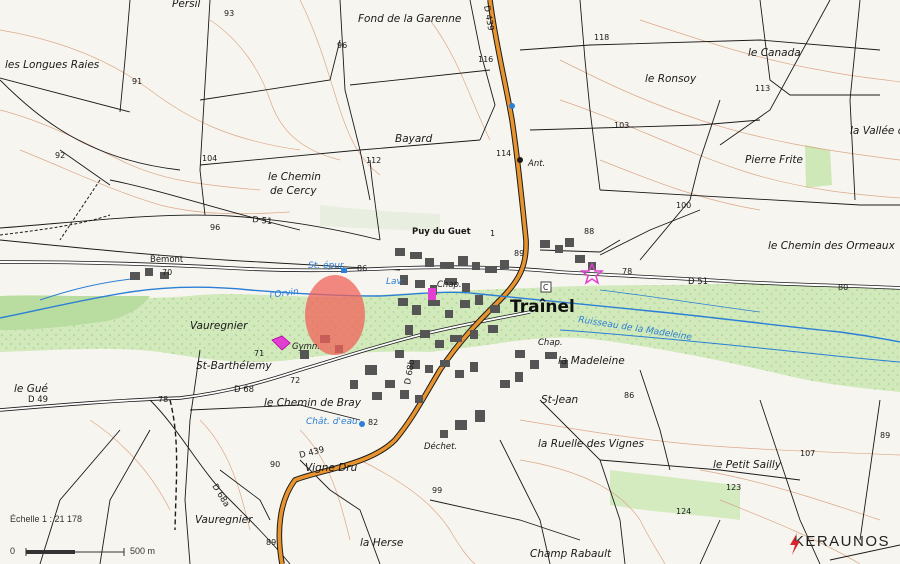 This screenshot has height=564, width=900. Describe the element at coordinates (733, 487) in the screenshot. I see `svg-text: 123` at that location.